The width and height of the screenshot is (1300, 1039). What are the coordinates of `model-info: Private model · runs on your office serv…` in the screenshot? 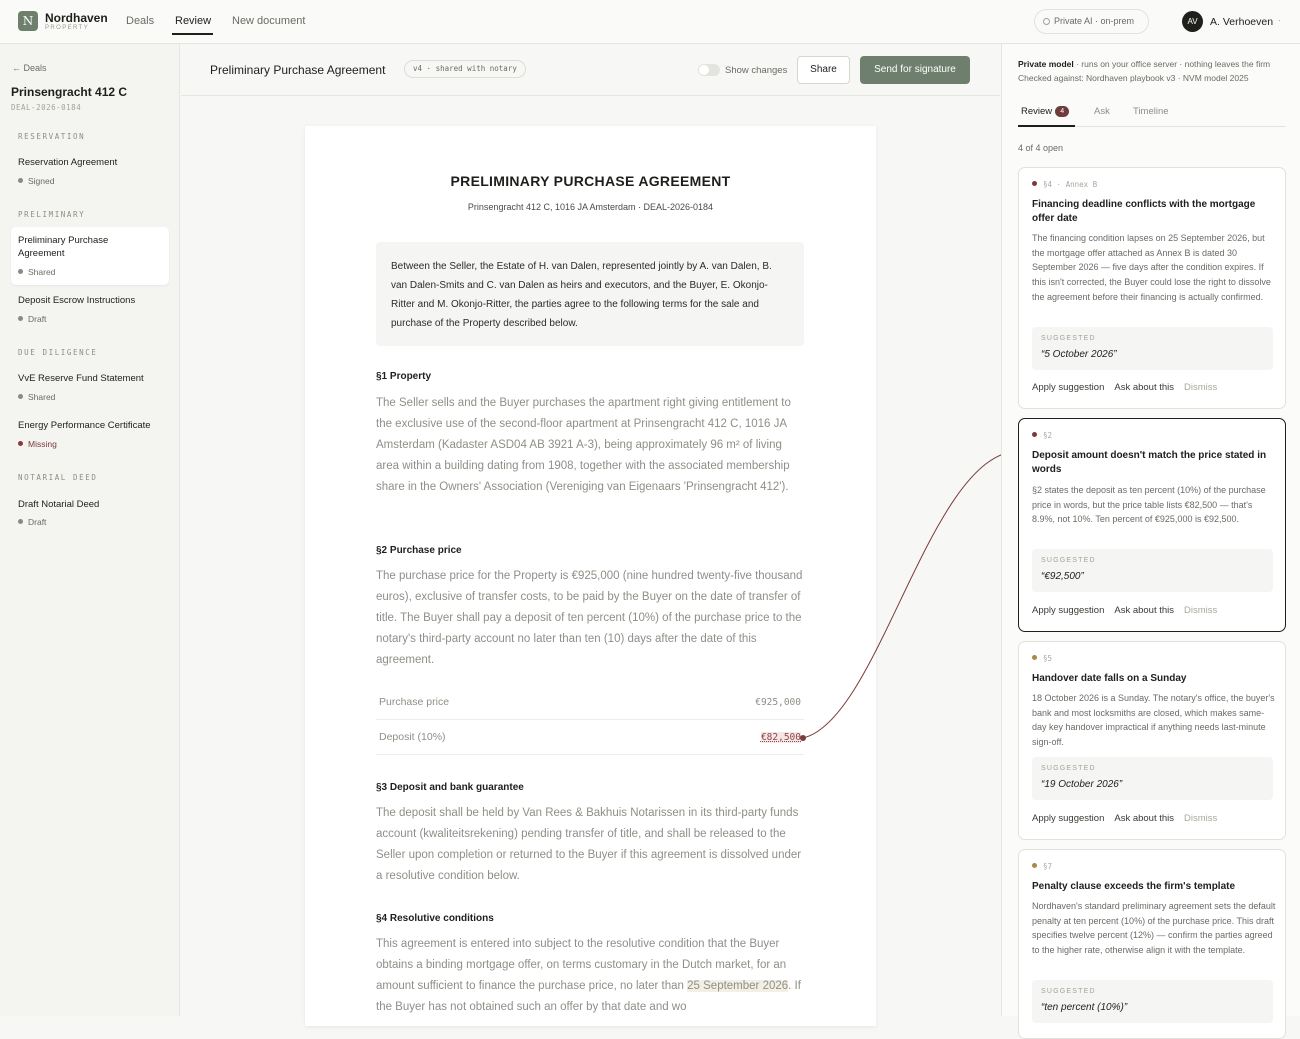 It's located at (1144, 64).